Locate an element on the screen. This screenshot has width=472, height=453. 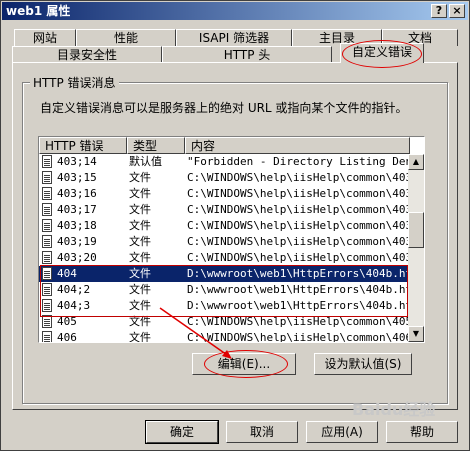
cell-code: 403;15 is located at coordinates (77, 177).